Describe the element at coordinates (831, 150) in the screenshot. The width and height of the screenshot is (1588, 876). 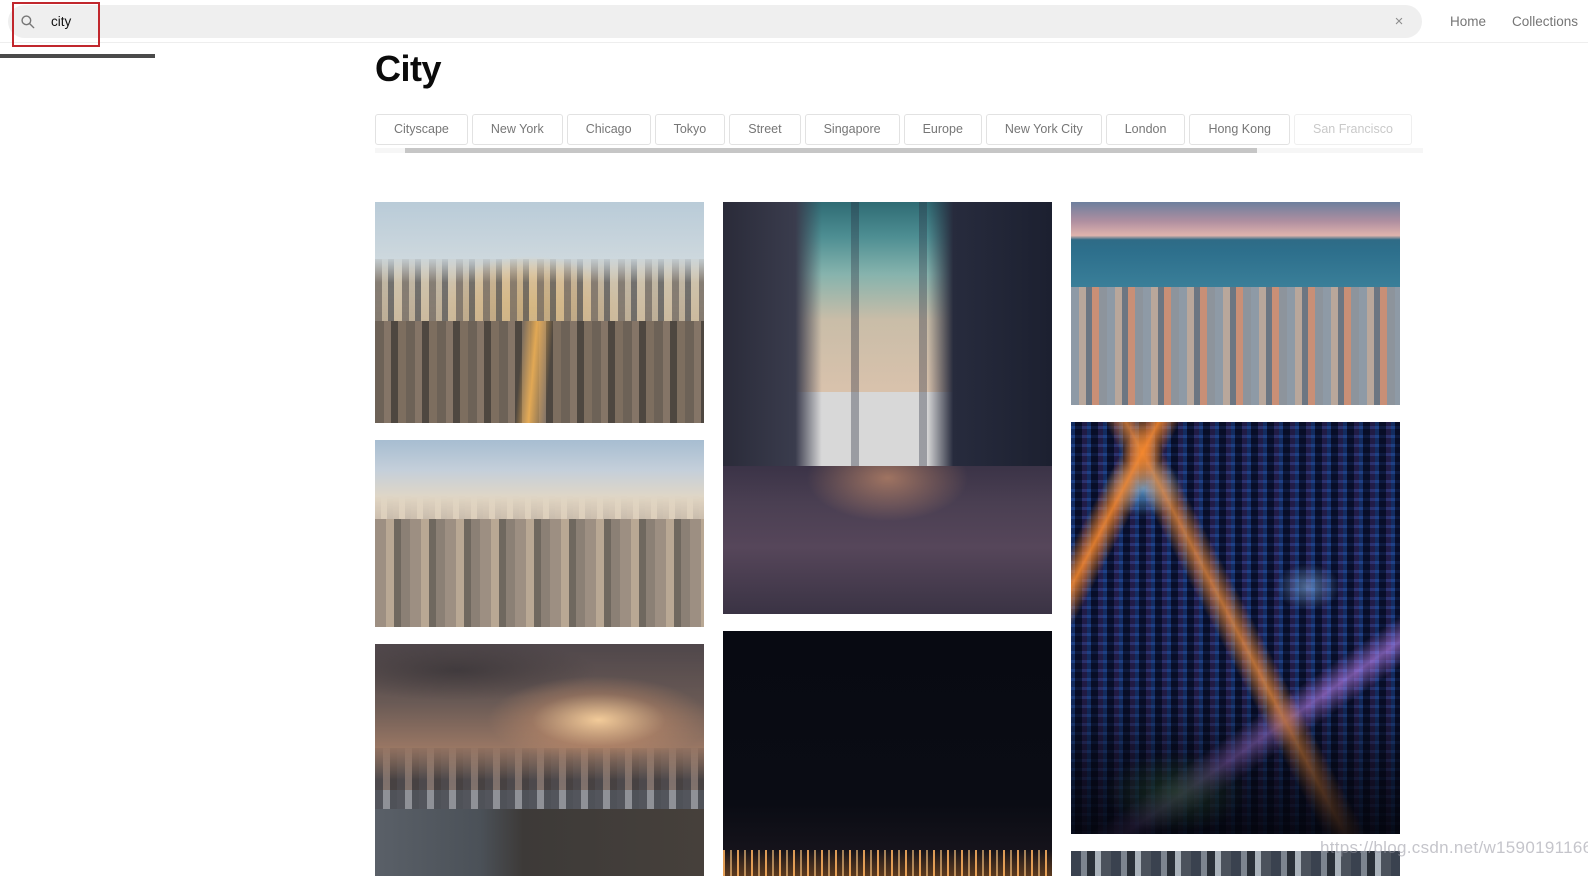
I see `tags-scrollbar-thumb` at that location.